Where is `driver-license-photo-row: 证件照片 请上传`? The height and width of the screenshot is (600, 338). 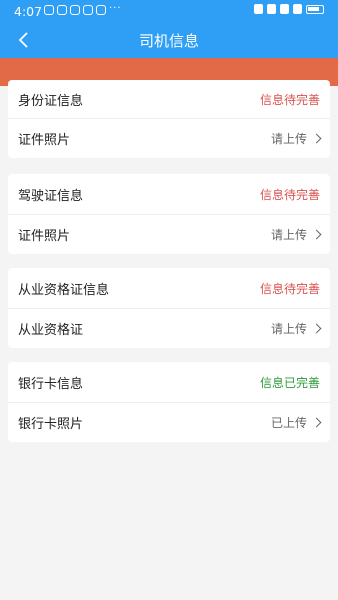 driver-license-photo-row: 证件照片 请上传 is located at coordinates (169, 234).